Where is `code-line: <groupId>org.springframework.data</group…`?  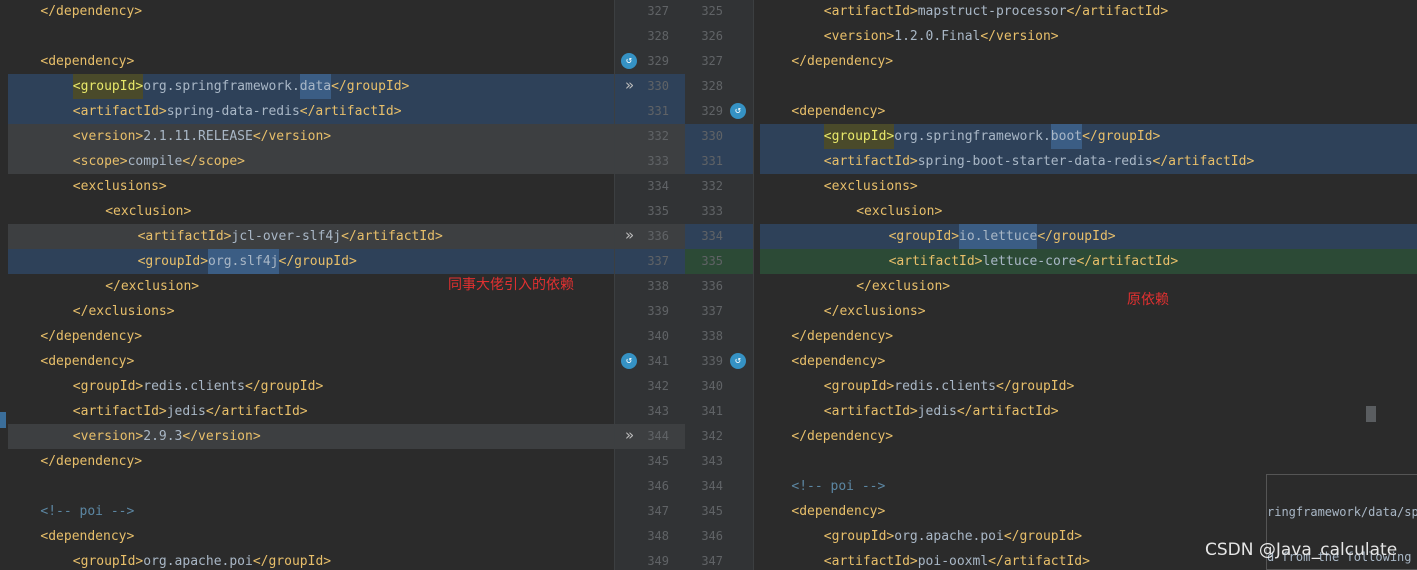 code-line: <groupId>org.springframework.data</group… is located at coordinates (343, 86).